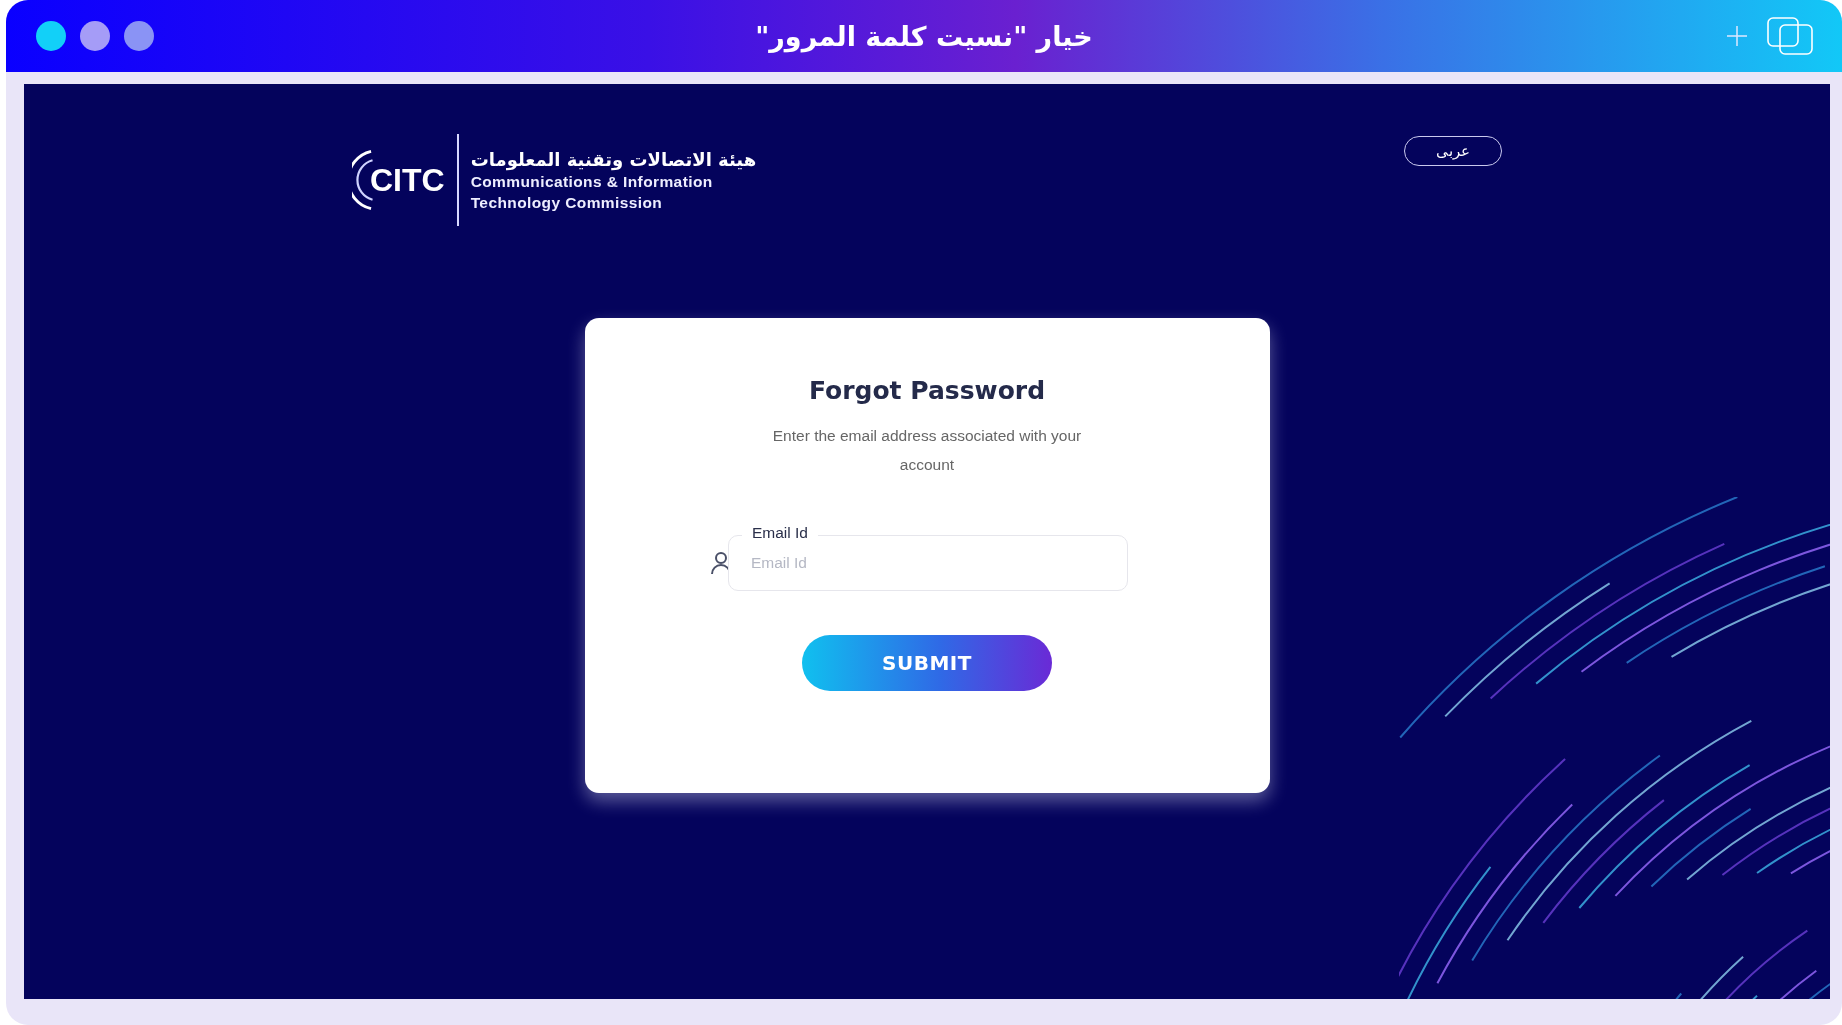 The height and width of the screenshot is (1025, 1842). Describe the element at coordinates (1737, 36) in the screenshot. I see `plus-icon` at that location.